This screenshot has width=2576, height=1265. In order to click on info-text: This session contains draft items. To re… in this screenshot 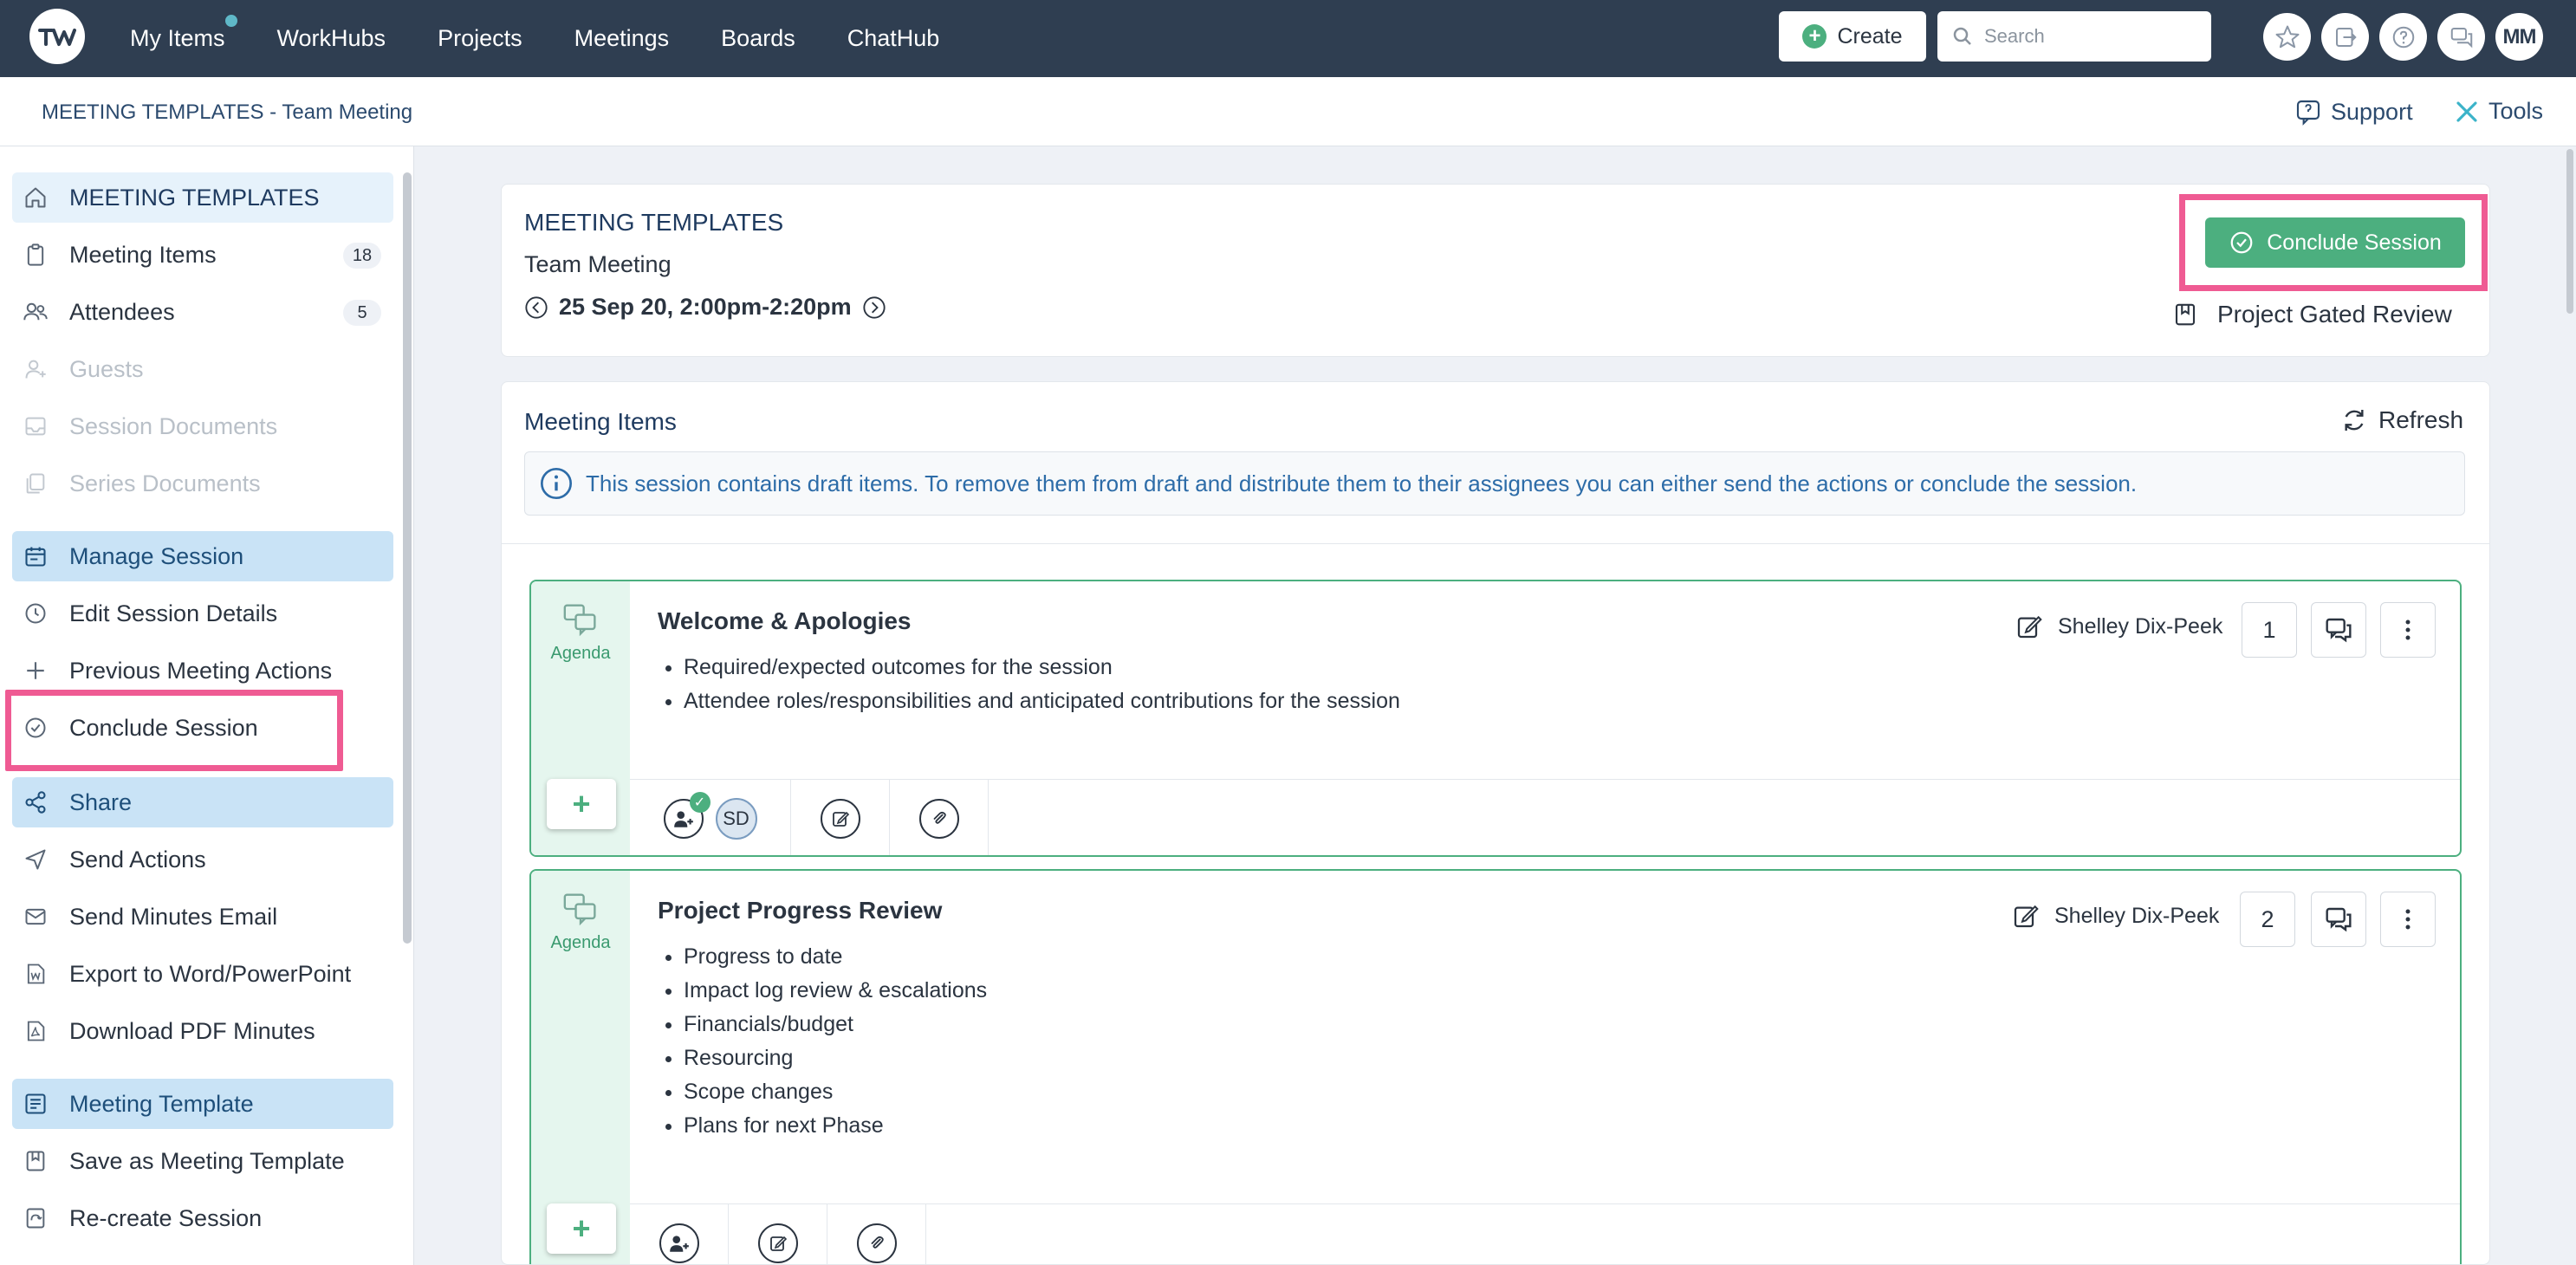, I will do `click(1362, 483)`.